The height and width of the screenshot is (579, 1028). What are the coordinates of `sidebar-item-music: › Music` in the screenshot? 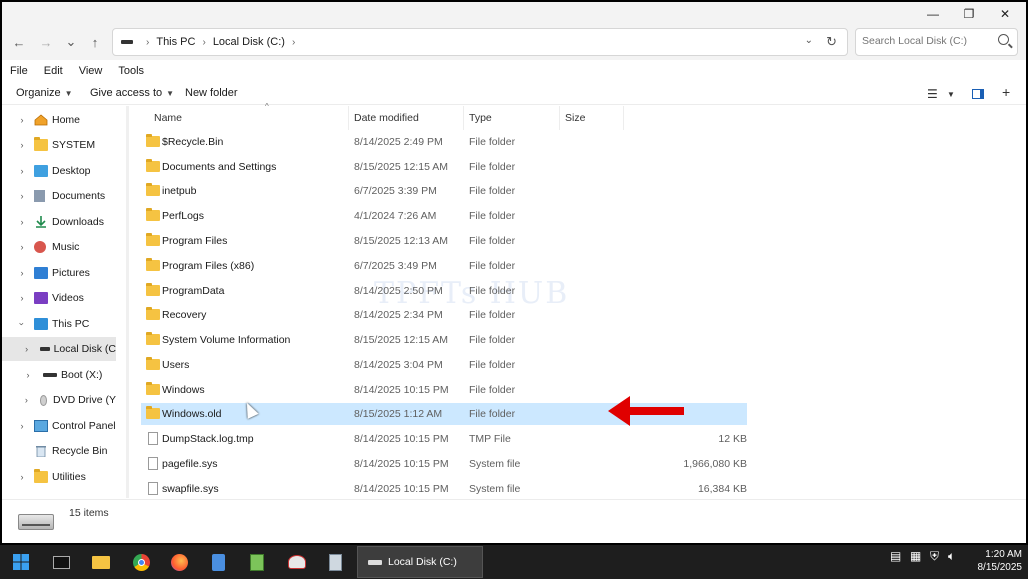 It's located at (59, 247).